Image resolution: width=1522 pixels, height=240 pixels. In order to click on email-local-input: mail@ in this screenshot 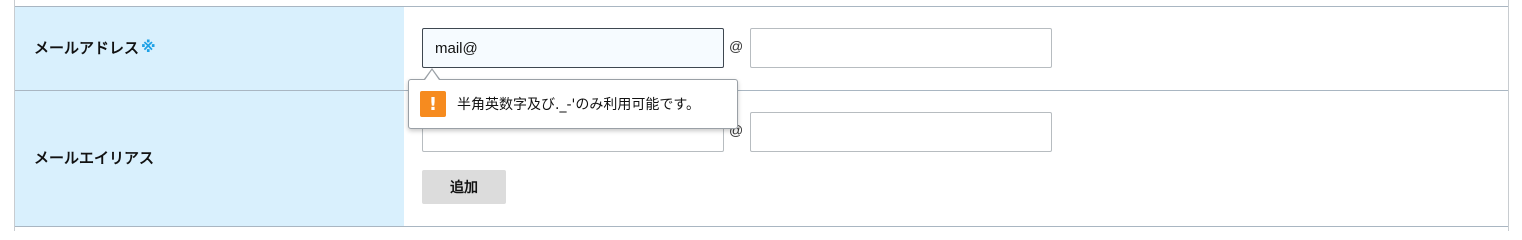, I will do `click(573, 48)`.